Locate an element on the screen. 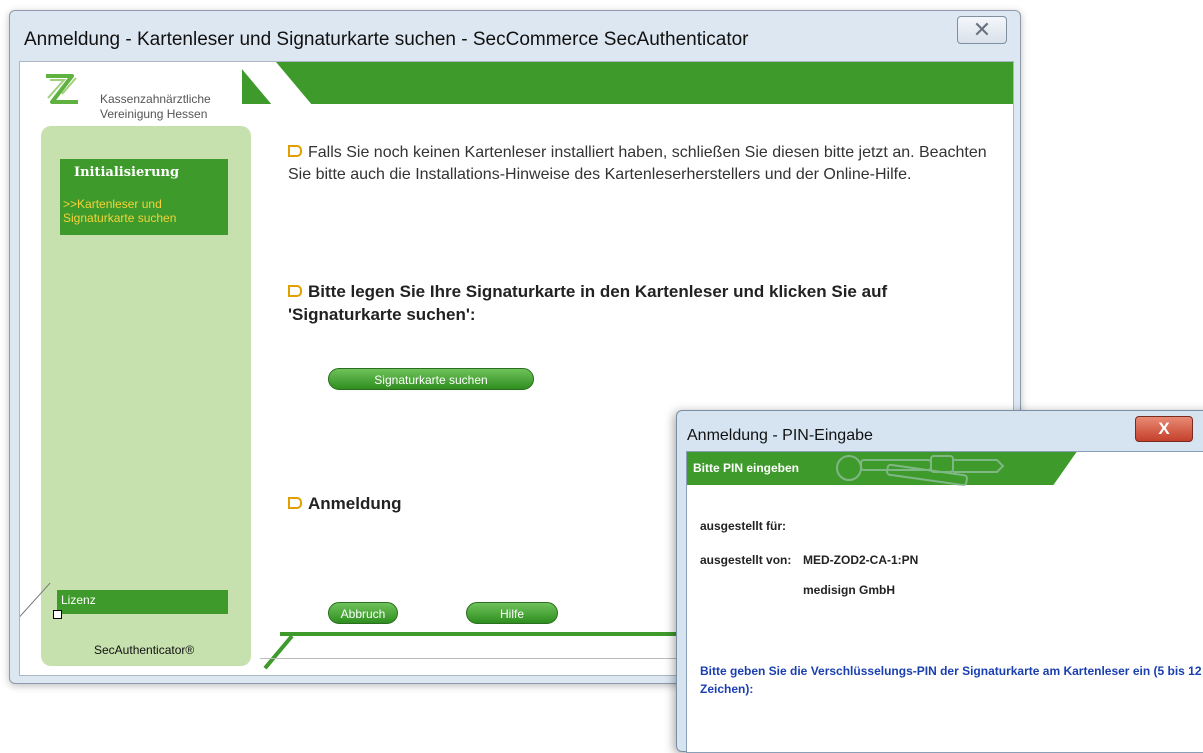  header-accent-bar is located at coordinates (627, 83).